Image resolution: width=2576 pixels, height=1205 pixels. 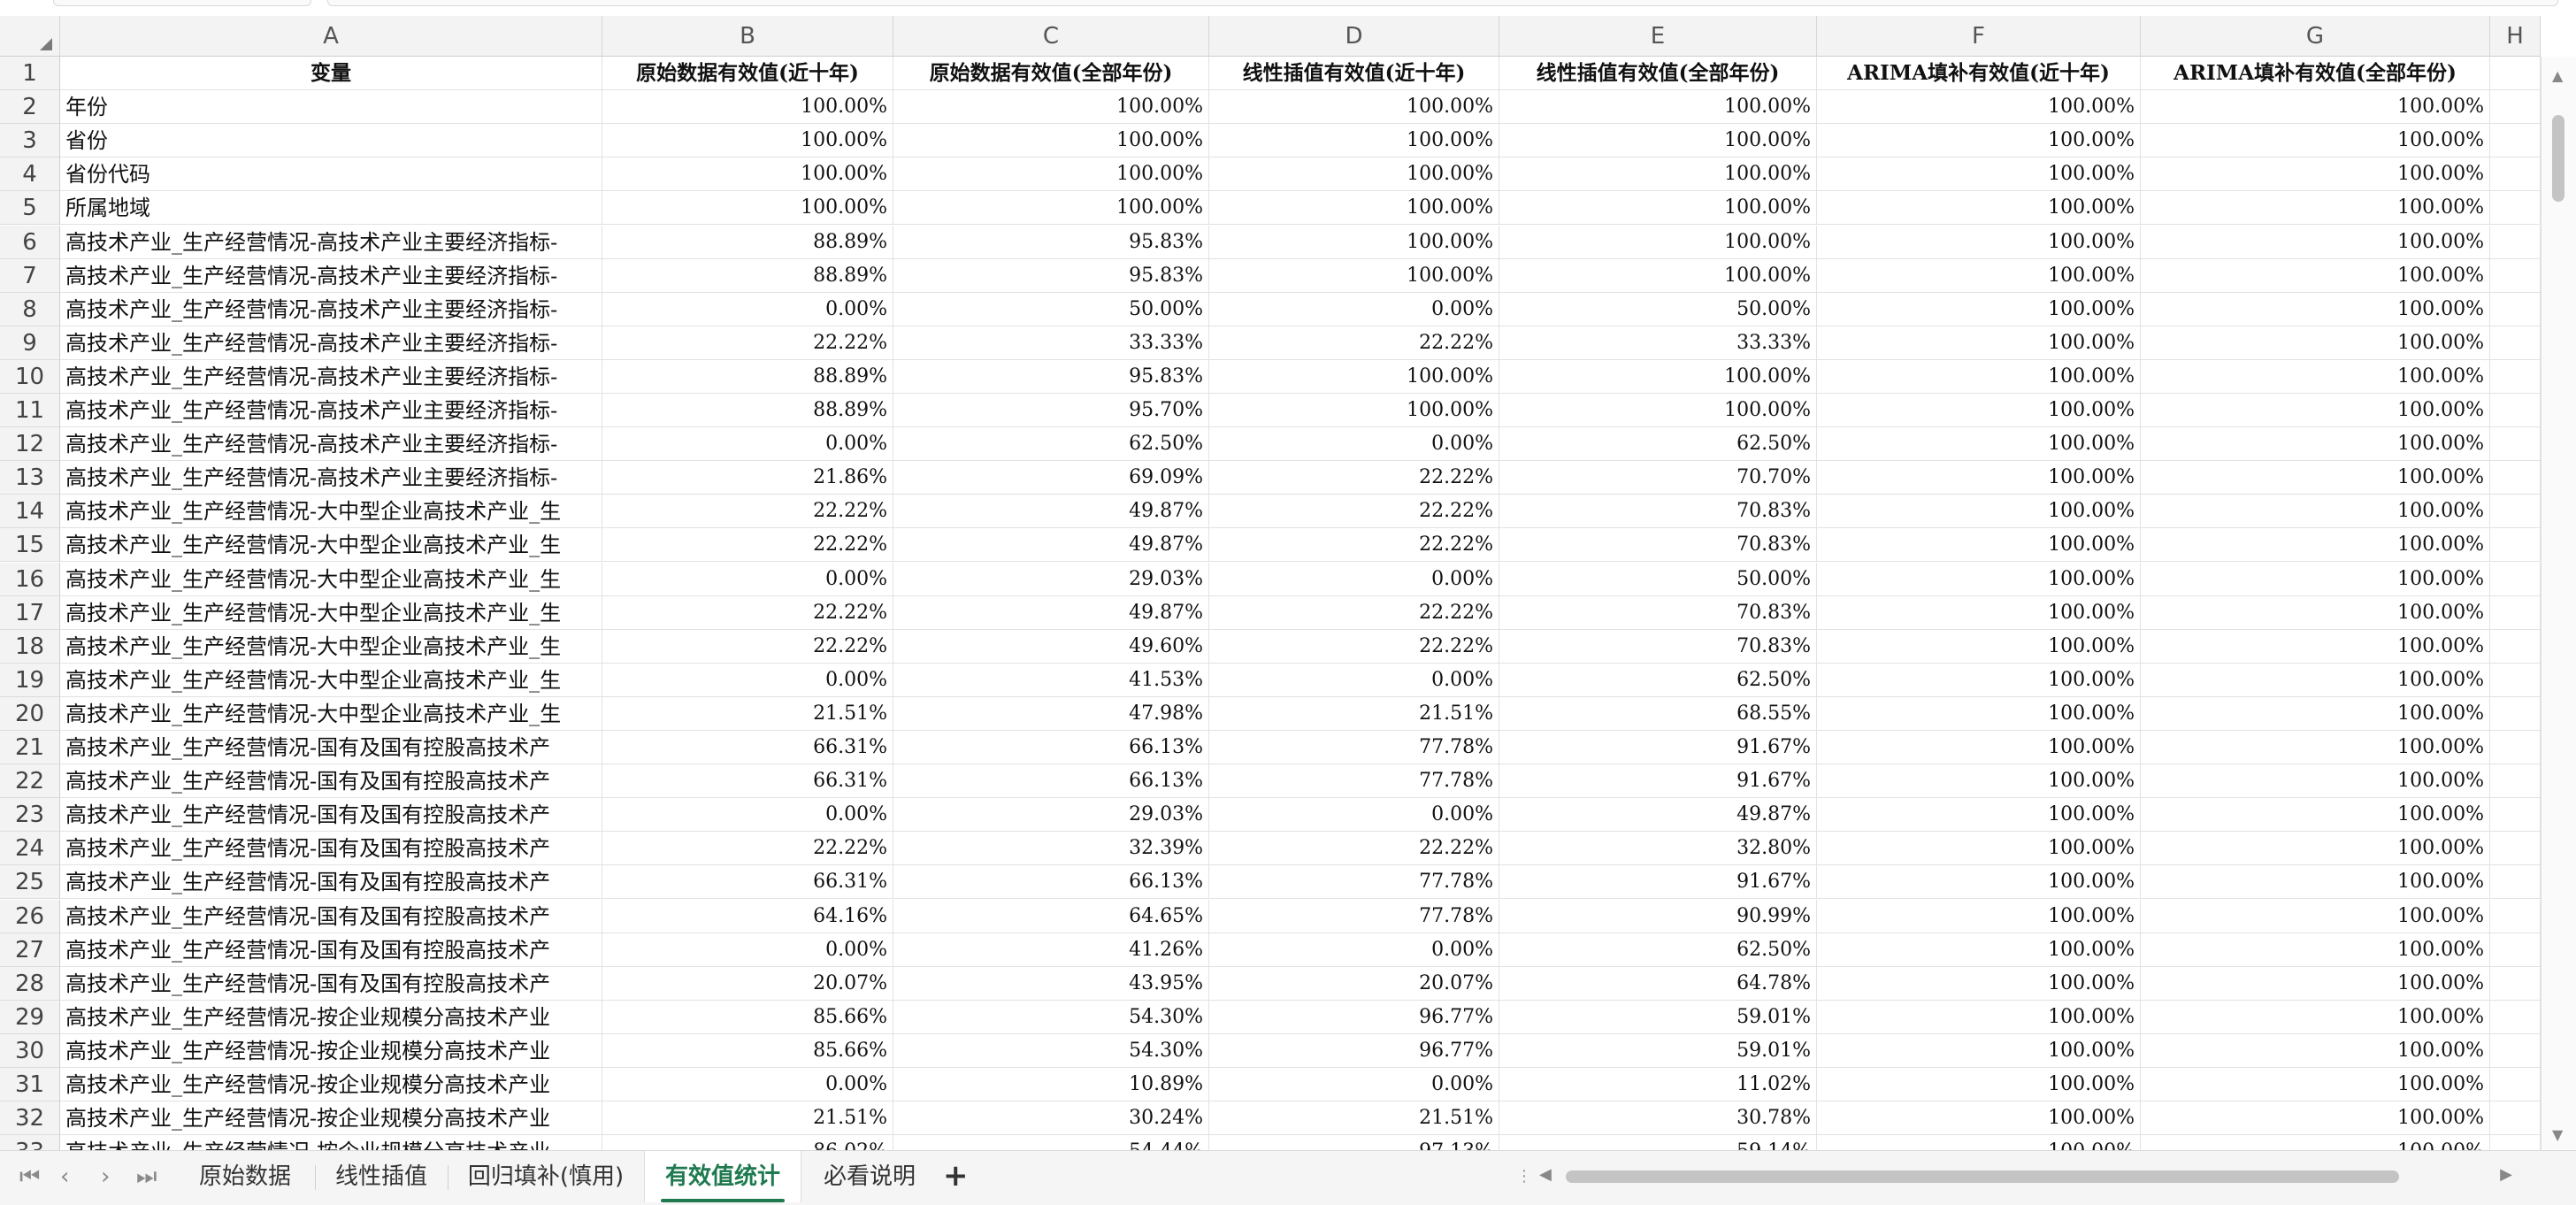 I want to click on row-header: 3, so click(x=30, y=141).